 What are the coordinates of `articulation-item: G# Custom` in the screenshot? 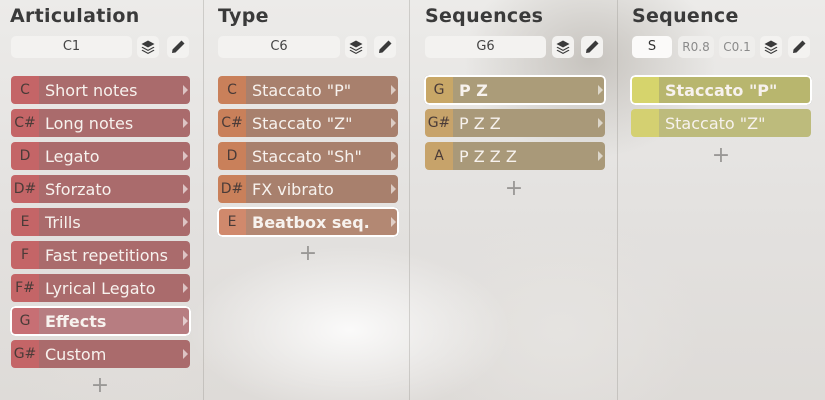 It's located at (100, 354).